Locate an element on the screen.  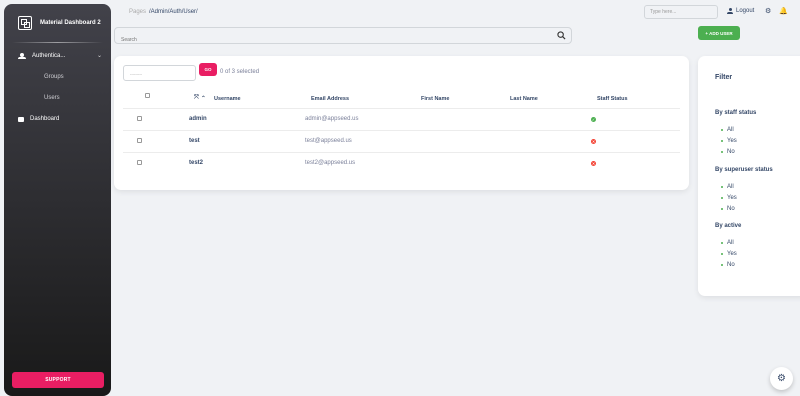
user-icon is located at coordinates (730, 11).